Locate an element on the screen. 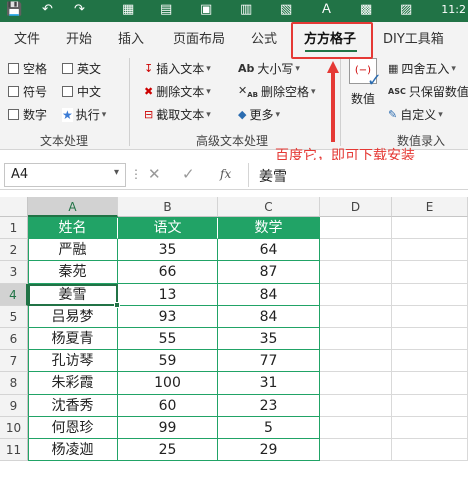  table-cell: 杨凌迦 is located at coordinates (73, 450).